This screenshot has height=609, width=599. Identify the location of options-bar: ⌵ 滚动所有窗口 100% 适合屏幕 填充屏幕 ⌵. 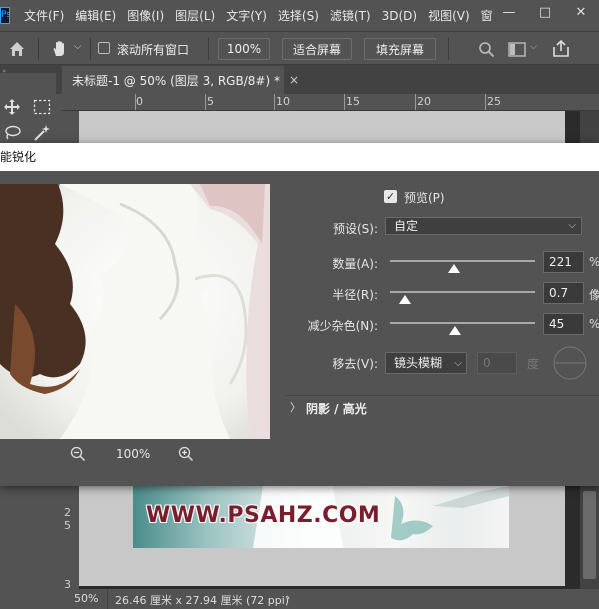
(299, 48).